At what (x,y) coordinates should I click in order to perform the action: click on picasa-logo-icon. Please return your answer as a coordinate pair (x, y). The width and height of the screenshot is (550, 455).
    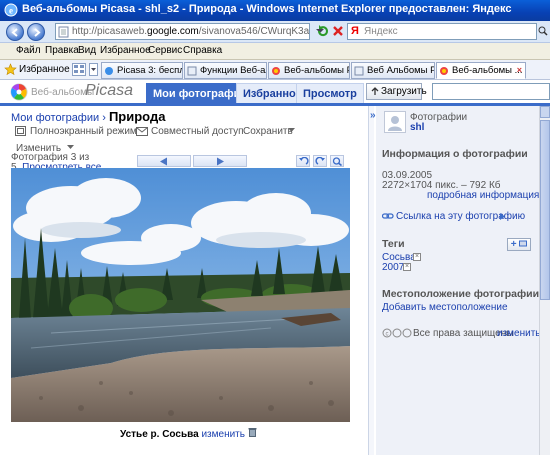
    Looking at the image, I should click on (19, 92).